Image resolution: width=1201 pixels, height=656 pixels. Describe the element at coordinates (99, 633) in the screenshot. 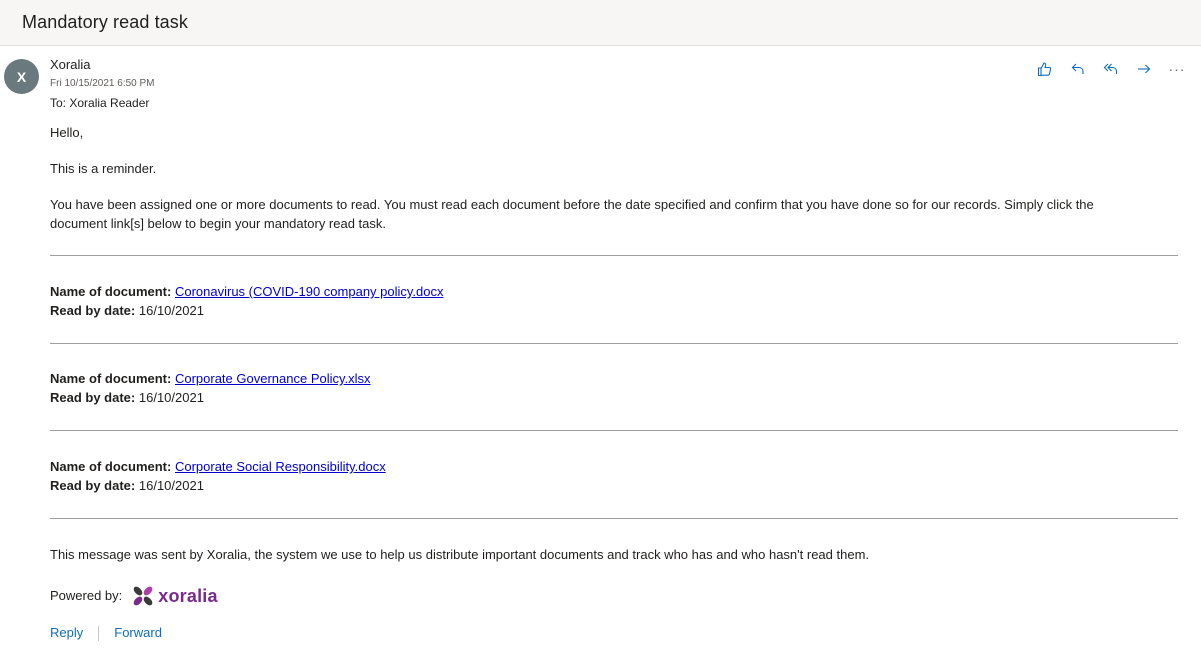

I see `separator` at that location.